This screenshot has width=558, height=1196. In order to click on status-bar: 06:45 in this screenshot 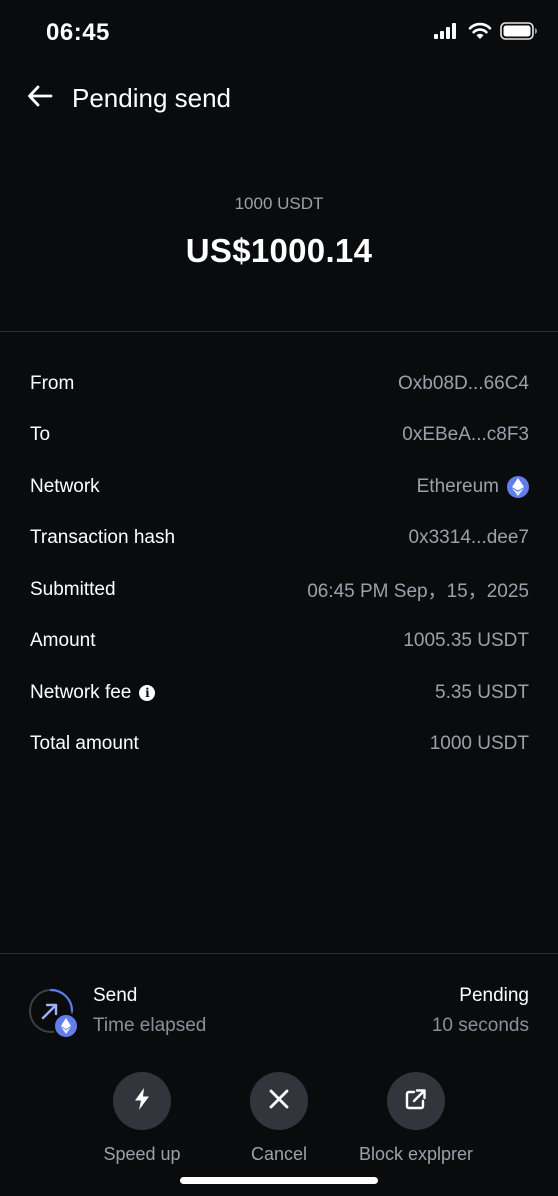, I will do `click(279, 32)`.